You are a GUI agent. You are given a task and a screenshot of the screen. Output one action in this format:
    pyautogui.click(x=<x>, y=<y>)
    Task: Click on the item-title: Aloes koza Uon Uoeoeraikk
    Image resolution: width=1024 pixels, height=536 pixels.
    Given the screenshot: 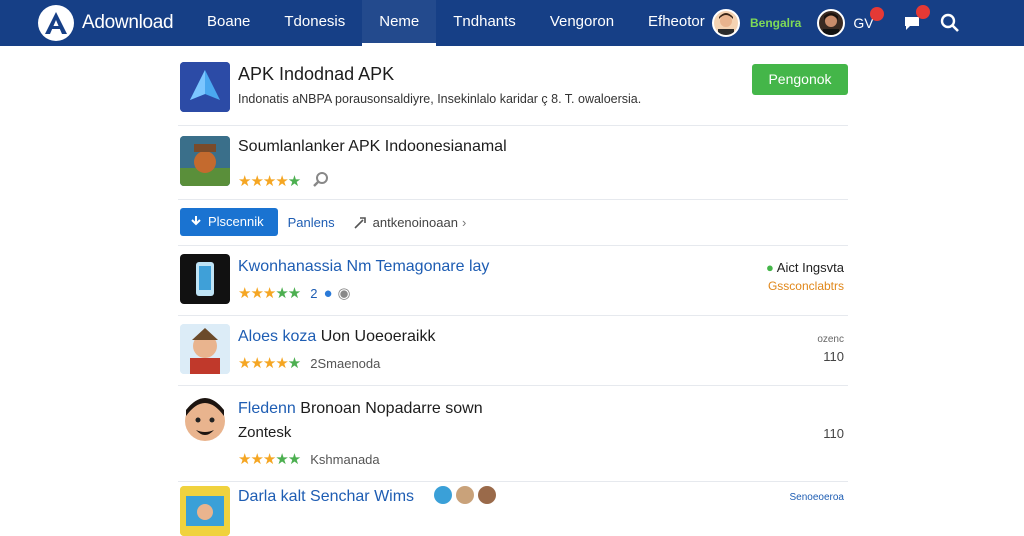 What is the action you would take?
    pyautogui.click(x=336, y=337)
    